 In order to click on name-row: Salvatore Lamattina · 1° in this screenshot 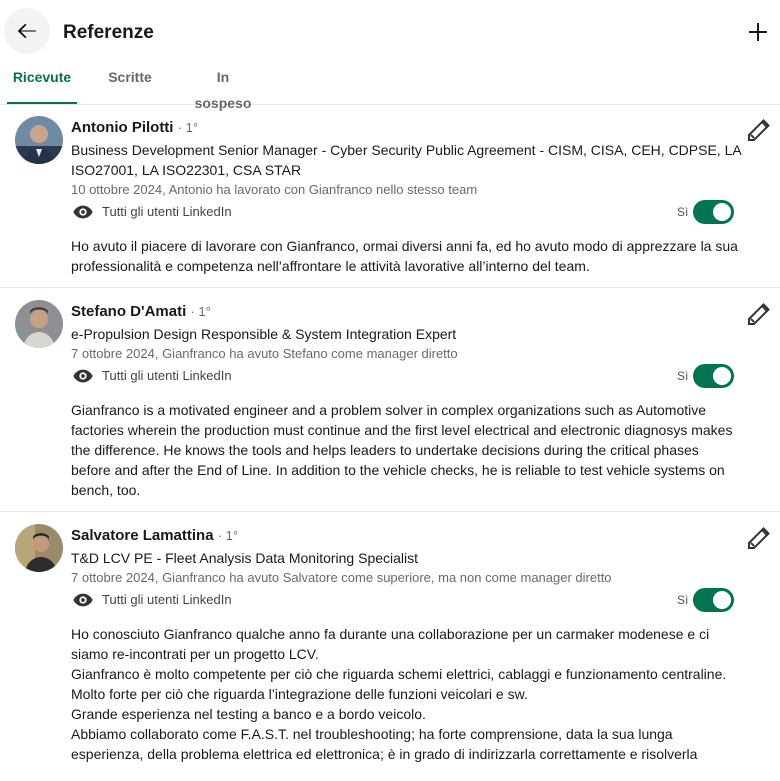, I will do `click(154, 535)`.